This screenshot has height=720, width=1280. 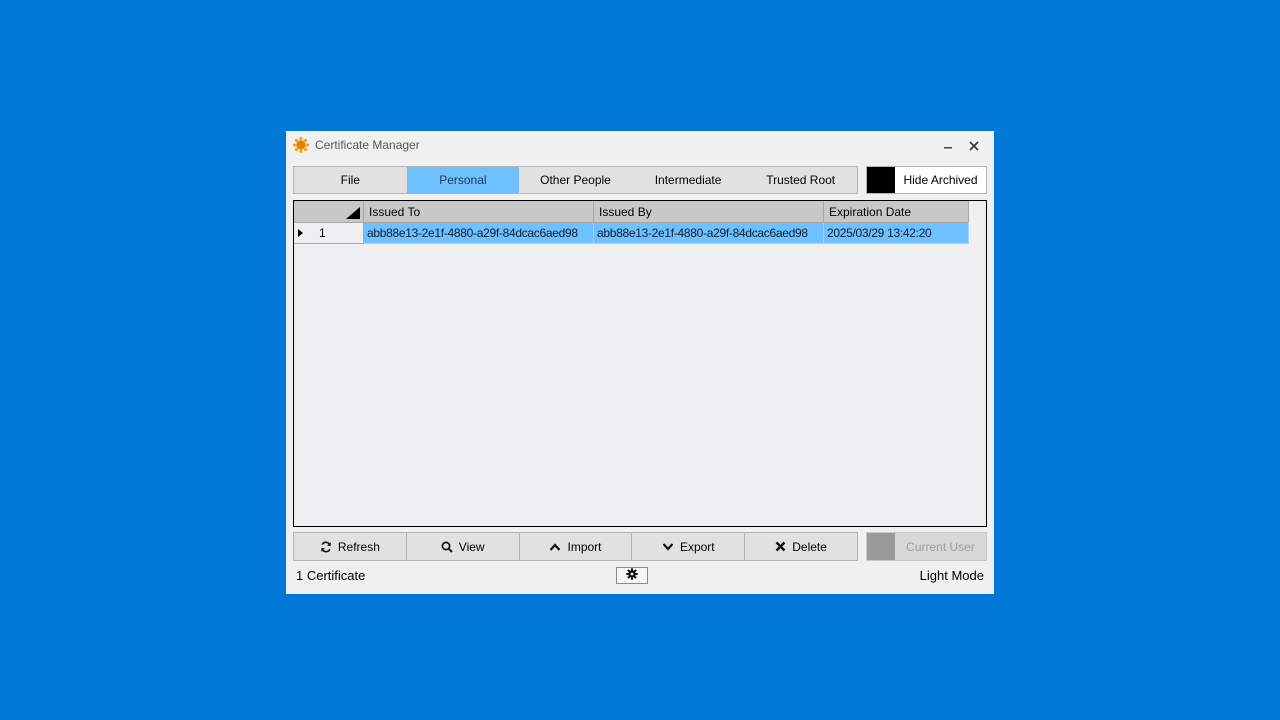 What do you see at coordinates (300, 233) in the screenshot?
I see `current-row-arrow-icon` at bounding box center [300, 233].